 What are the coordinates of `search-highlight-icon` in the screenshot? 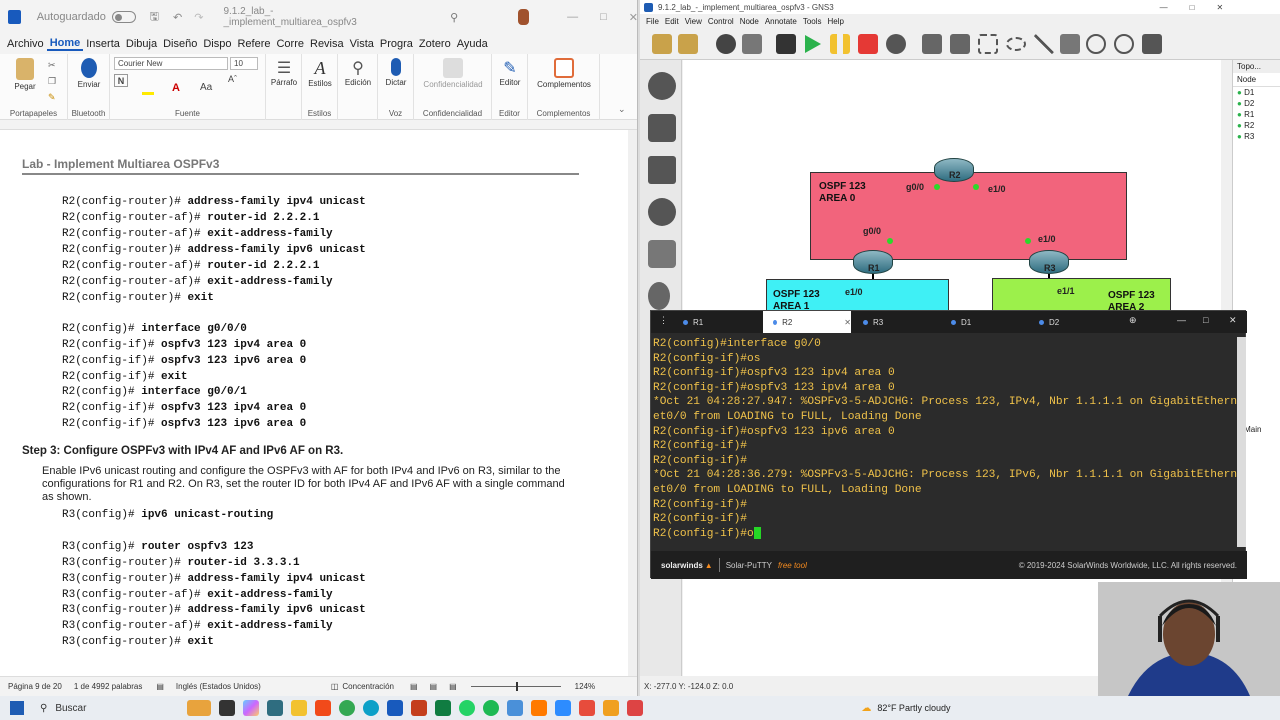 It's located at (199, 708).